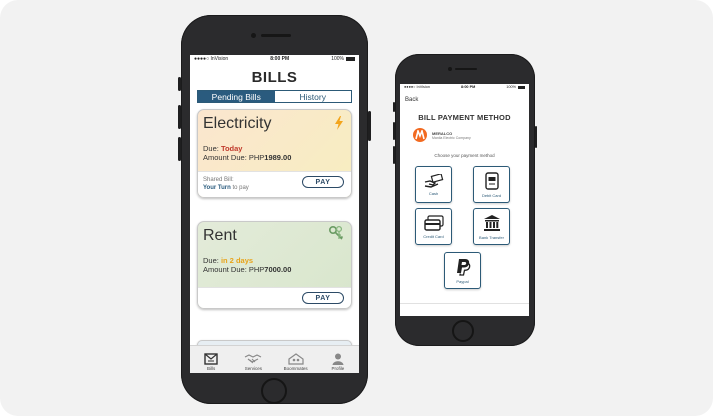 The width and height of the screenshot is (713, 416). I want to click on page-title: BILL PAYMENT METHOD, so click(464, 117).